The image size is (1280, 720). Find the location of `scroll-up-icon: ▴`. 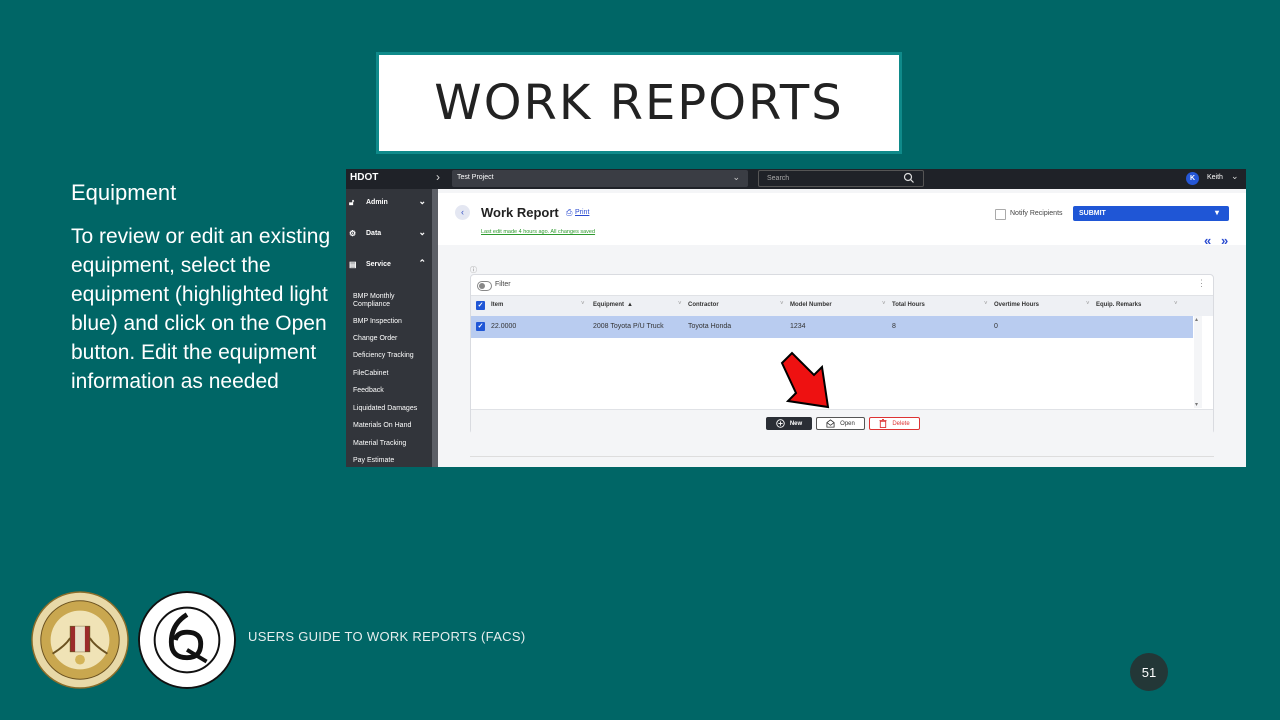

scroll-up-icon: ▴ is located at coordinates (1196, 319).